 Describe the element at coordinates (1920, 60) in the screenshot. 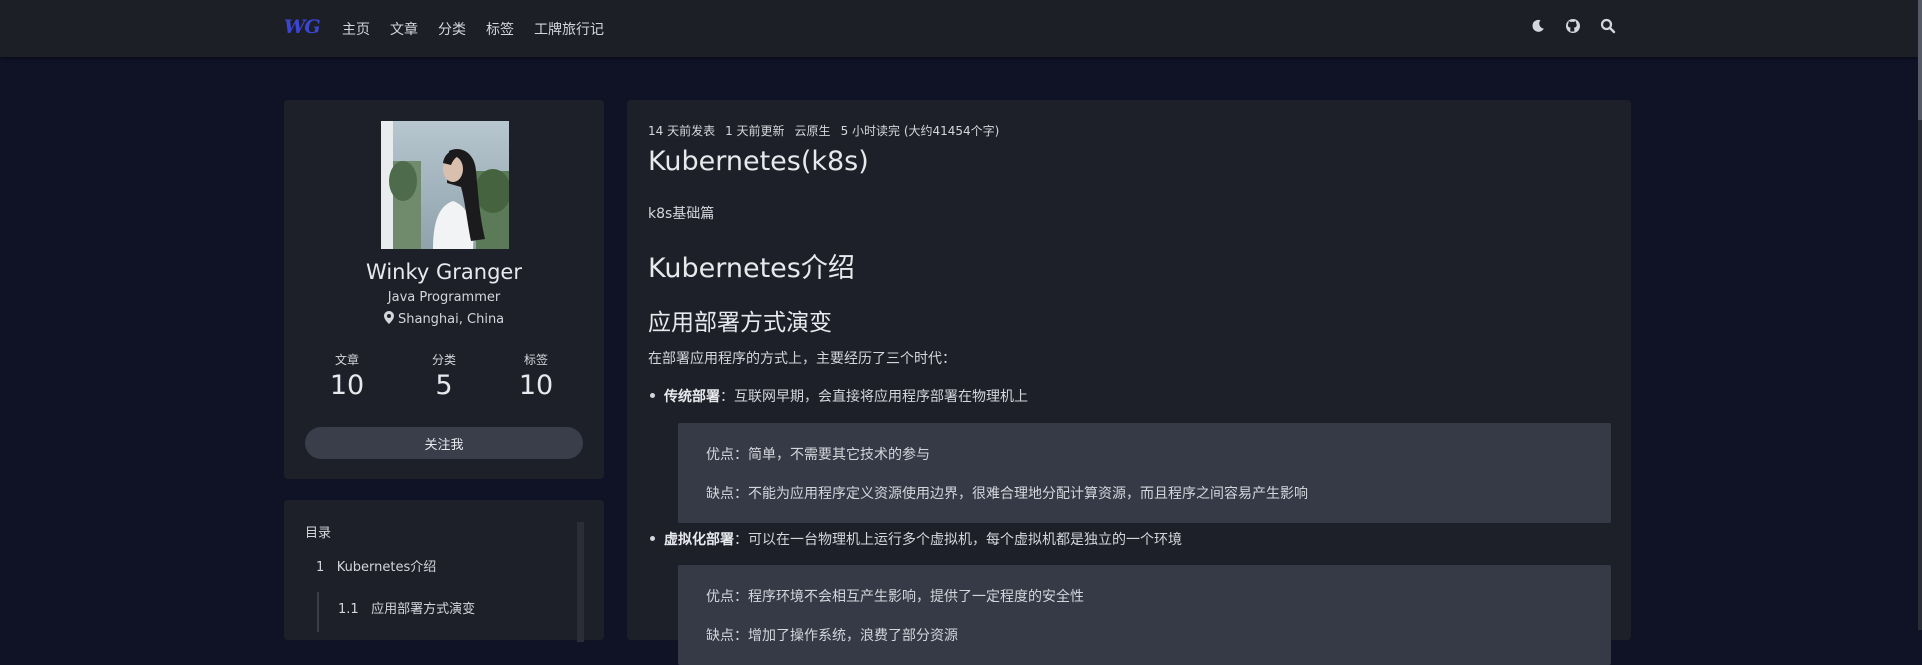

I see `scrollbar-thumb` at that location.